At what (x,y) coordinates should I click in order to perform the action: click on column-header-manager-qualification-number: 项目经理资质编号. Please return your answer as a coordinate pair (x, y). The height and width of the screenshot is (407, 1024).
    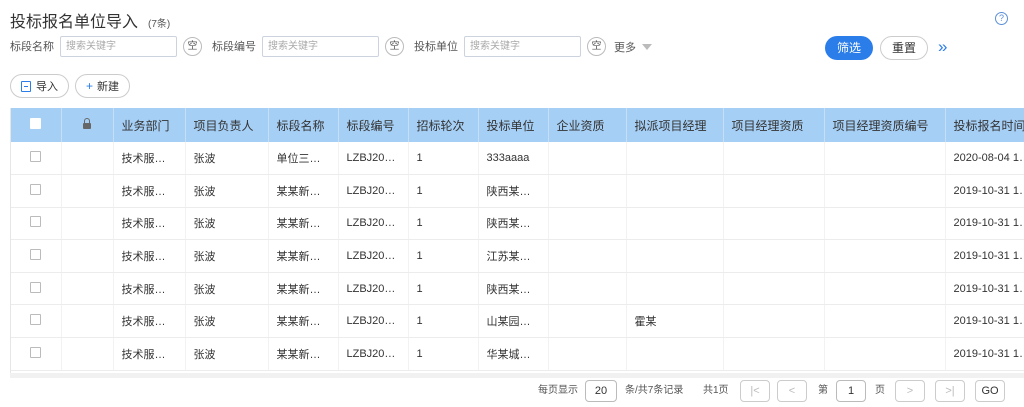
    Looking at the image, I should click on (885, 125).